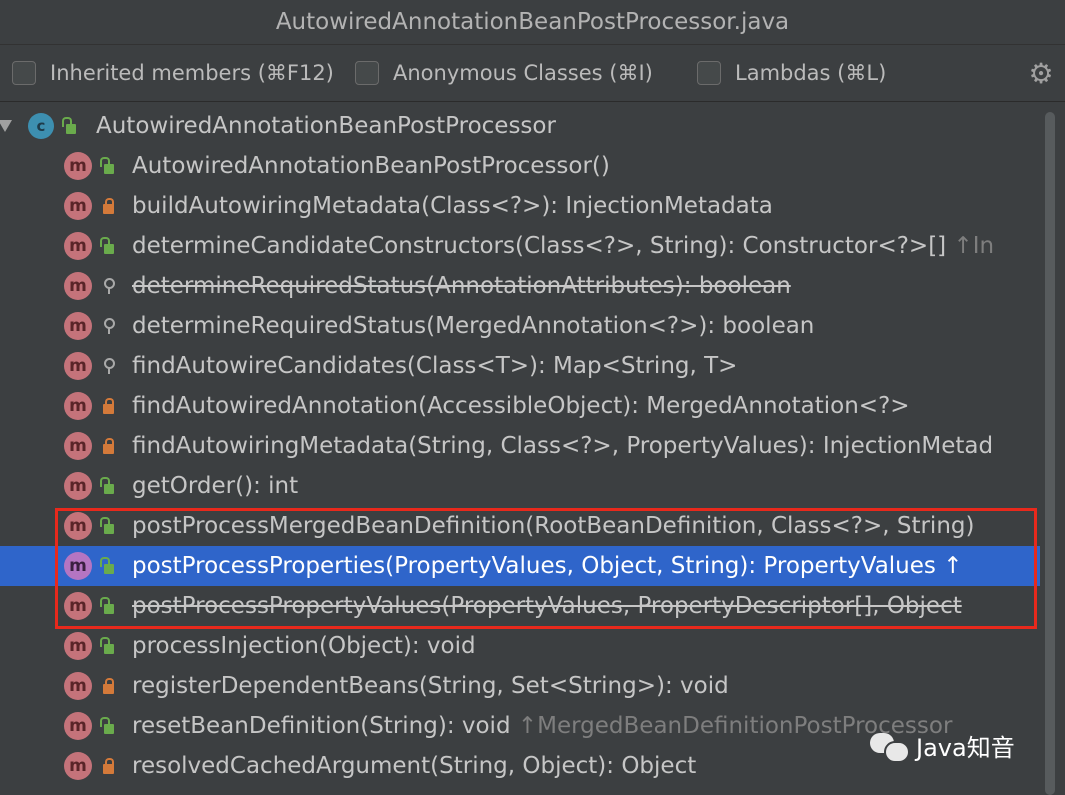 This screenshot has height=795, width=1065. Describe the element at coordinates (41, 126) in the screenshot. I see `class-icon: c` at that location.